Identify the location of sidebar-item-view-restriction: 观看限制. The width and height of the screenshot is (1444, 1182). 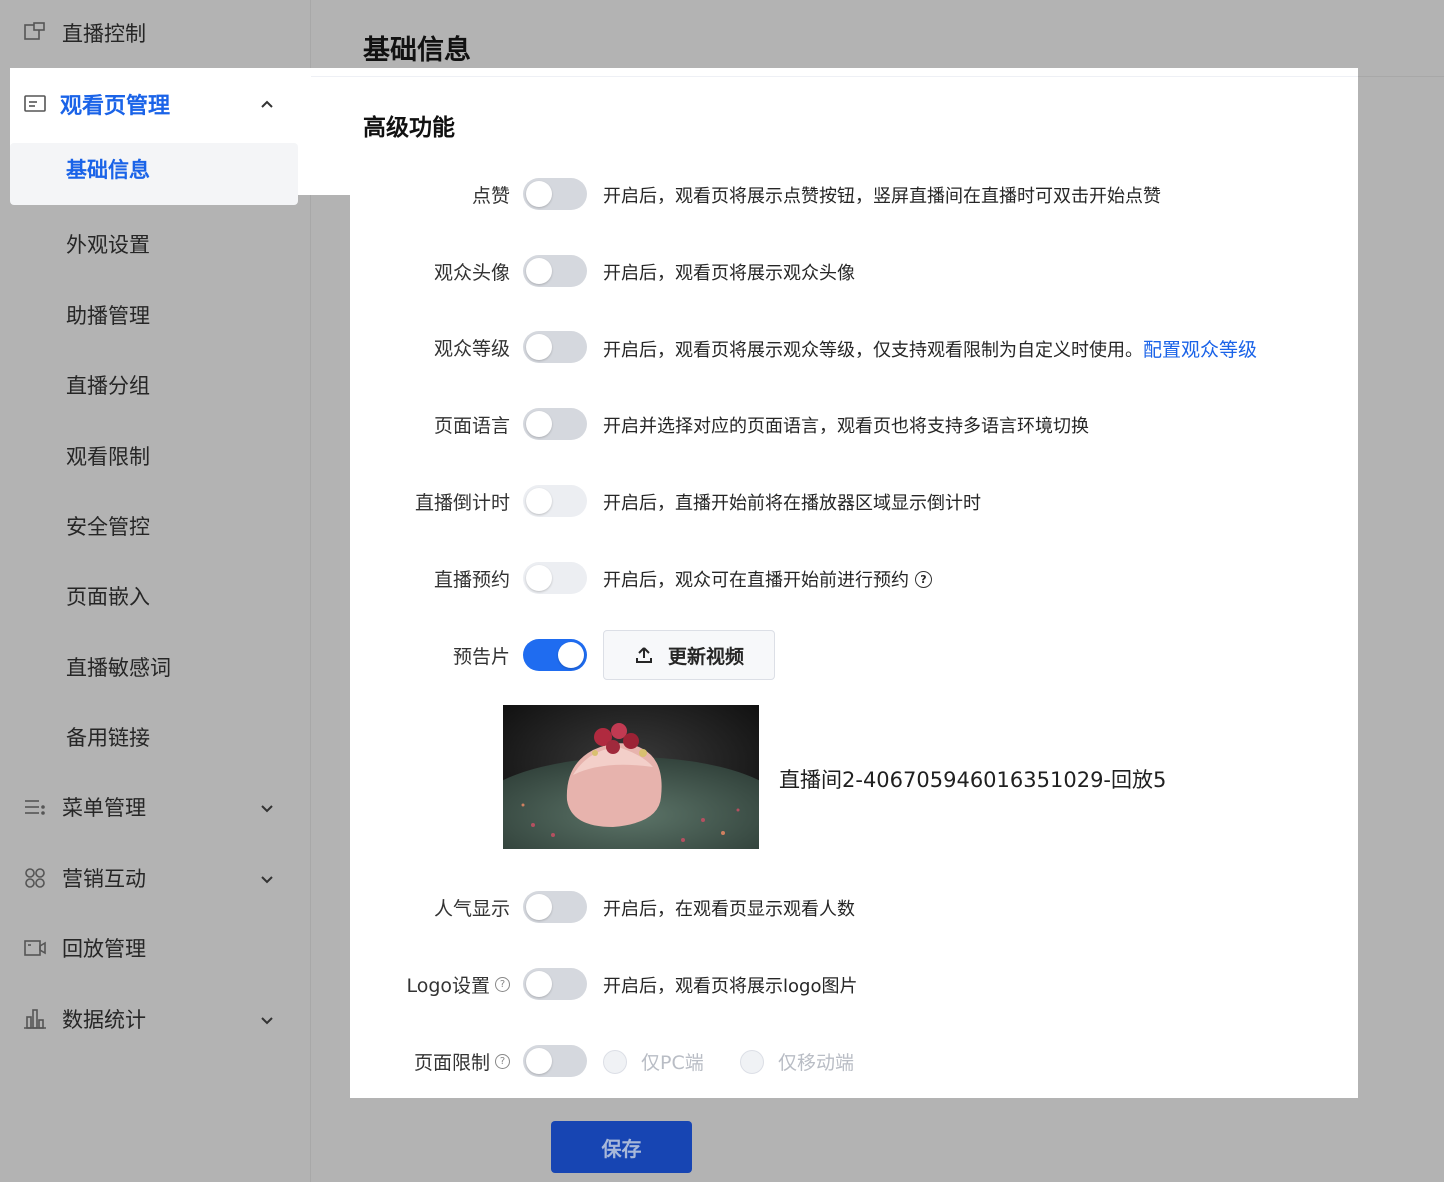
(108, 456).